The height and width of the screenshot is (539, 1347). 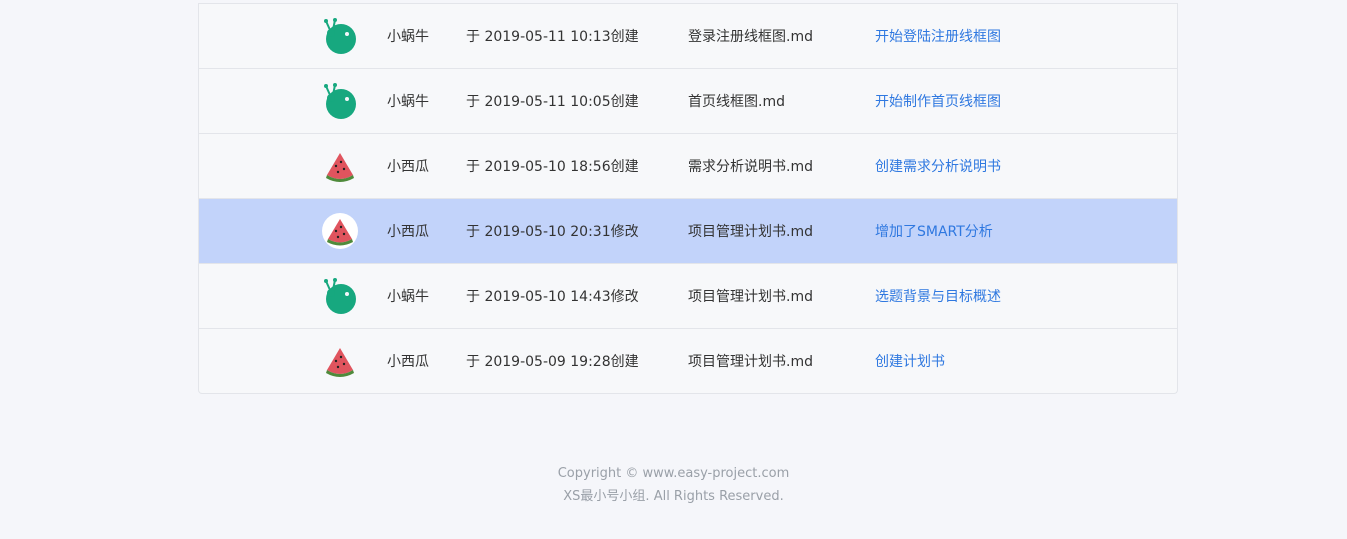 I want to click on timestamp: 于 2019-05-09 19:28创建, so click(x=552, y=362).